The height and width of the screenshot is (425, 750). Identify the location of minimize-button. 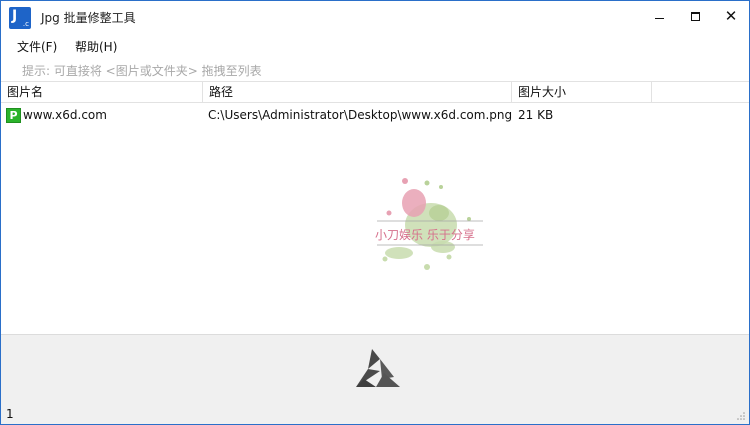
(659, 16).